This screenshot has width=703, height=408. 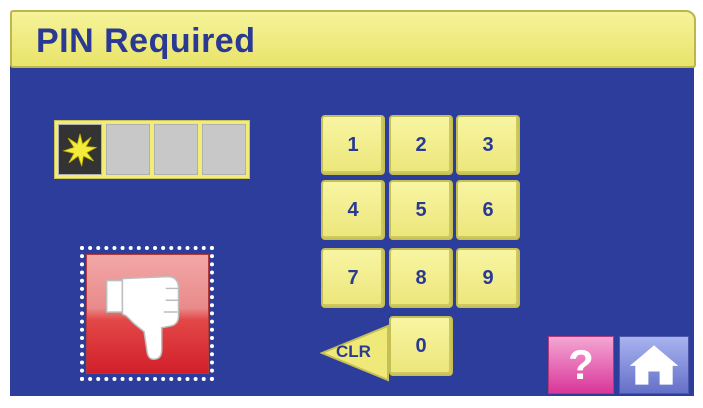 What do you see at coordinates (488, 210) in the screenshot?
I see `key-6: 6` at bounding box center [488, 210].